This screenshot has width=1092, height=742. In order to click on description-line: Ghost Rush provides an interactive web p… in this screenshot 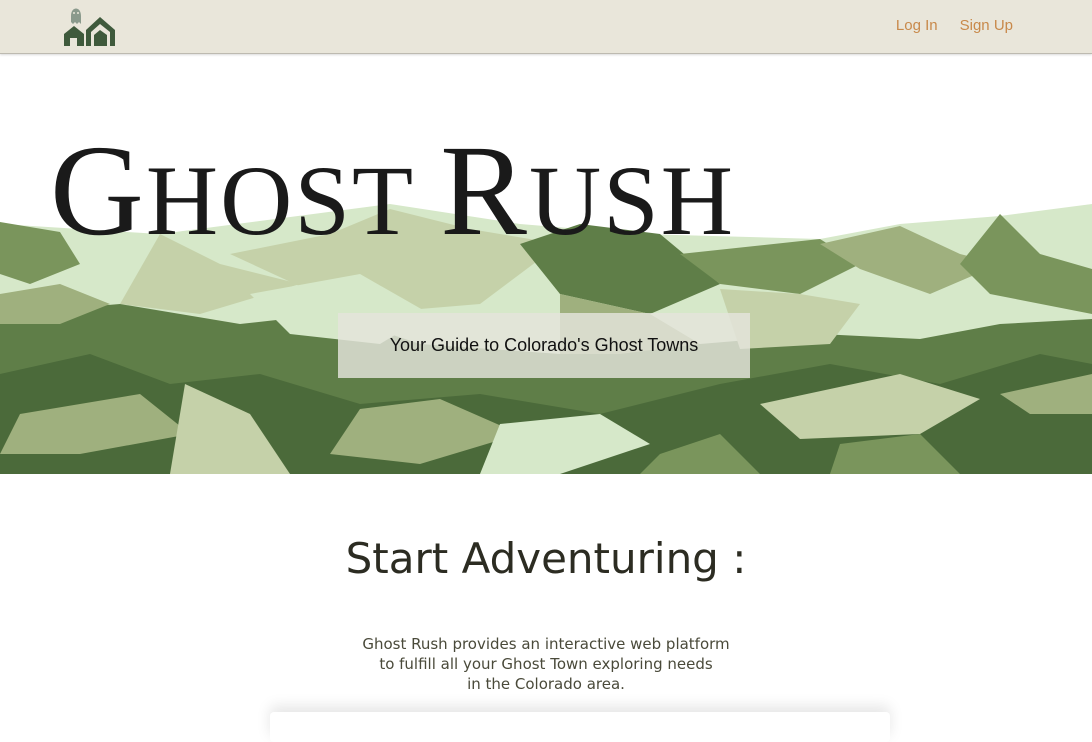, I will do `click(546, 644)`.